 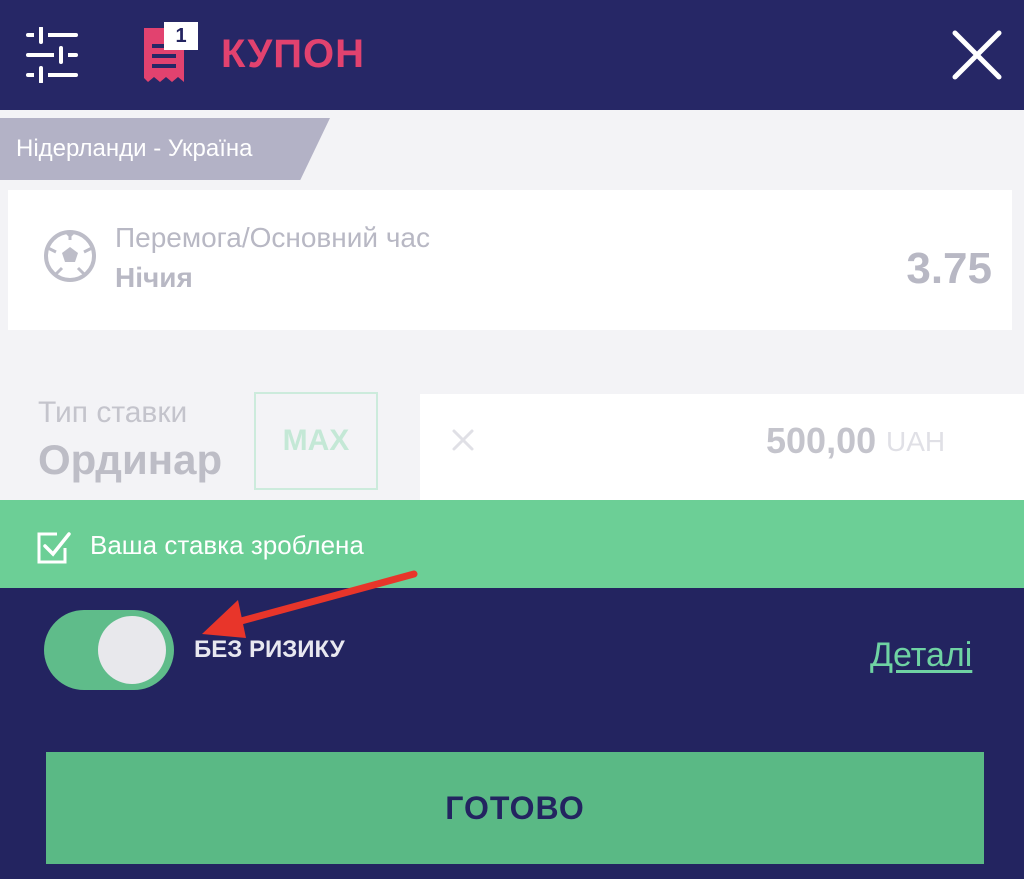 I want to click on bet-type-label: Тип ставки, so click(x=113, y=412).